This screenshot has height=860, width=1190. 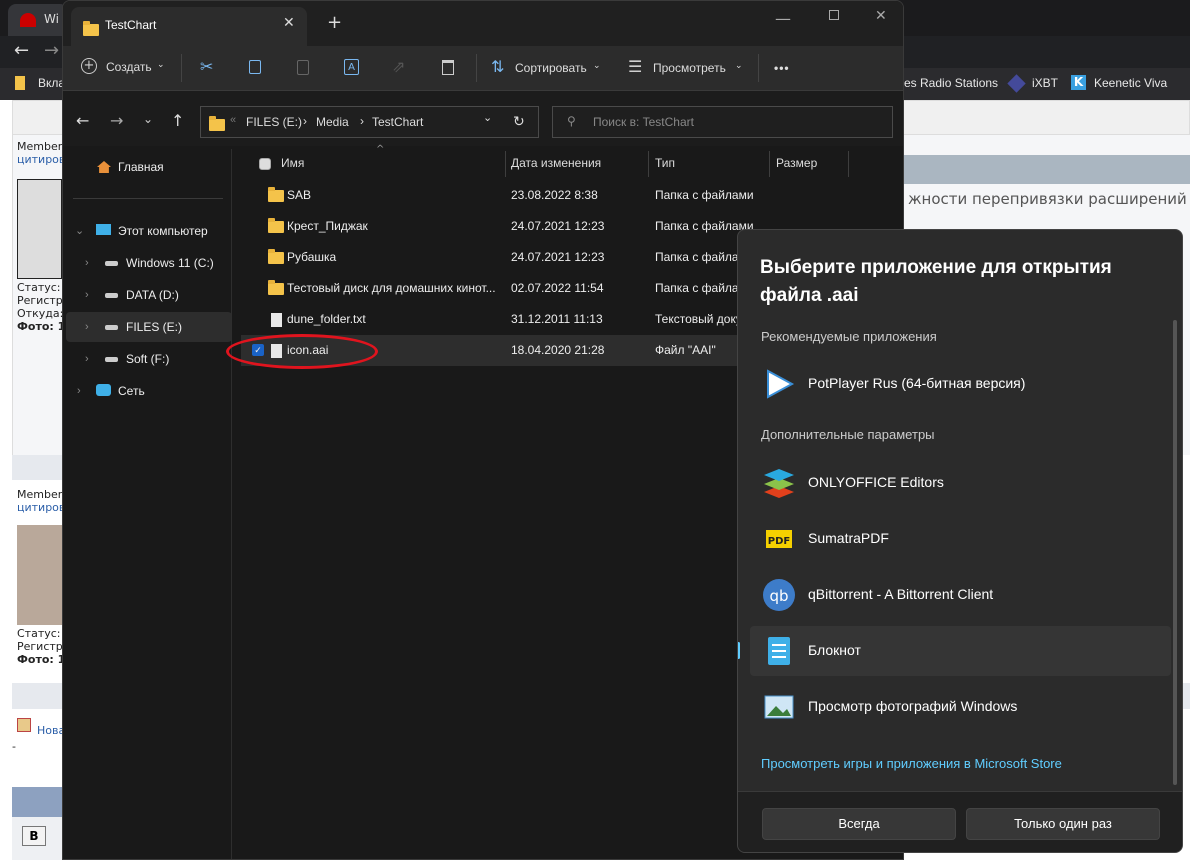 I want to click on file-name: Крест_Пиджак, so click(x=327, y=226).